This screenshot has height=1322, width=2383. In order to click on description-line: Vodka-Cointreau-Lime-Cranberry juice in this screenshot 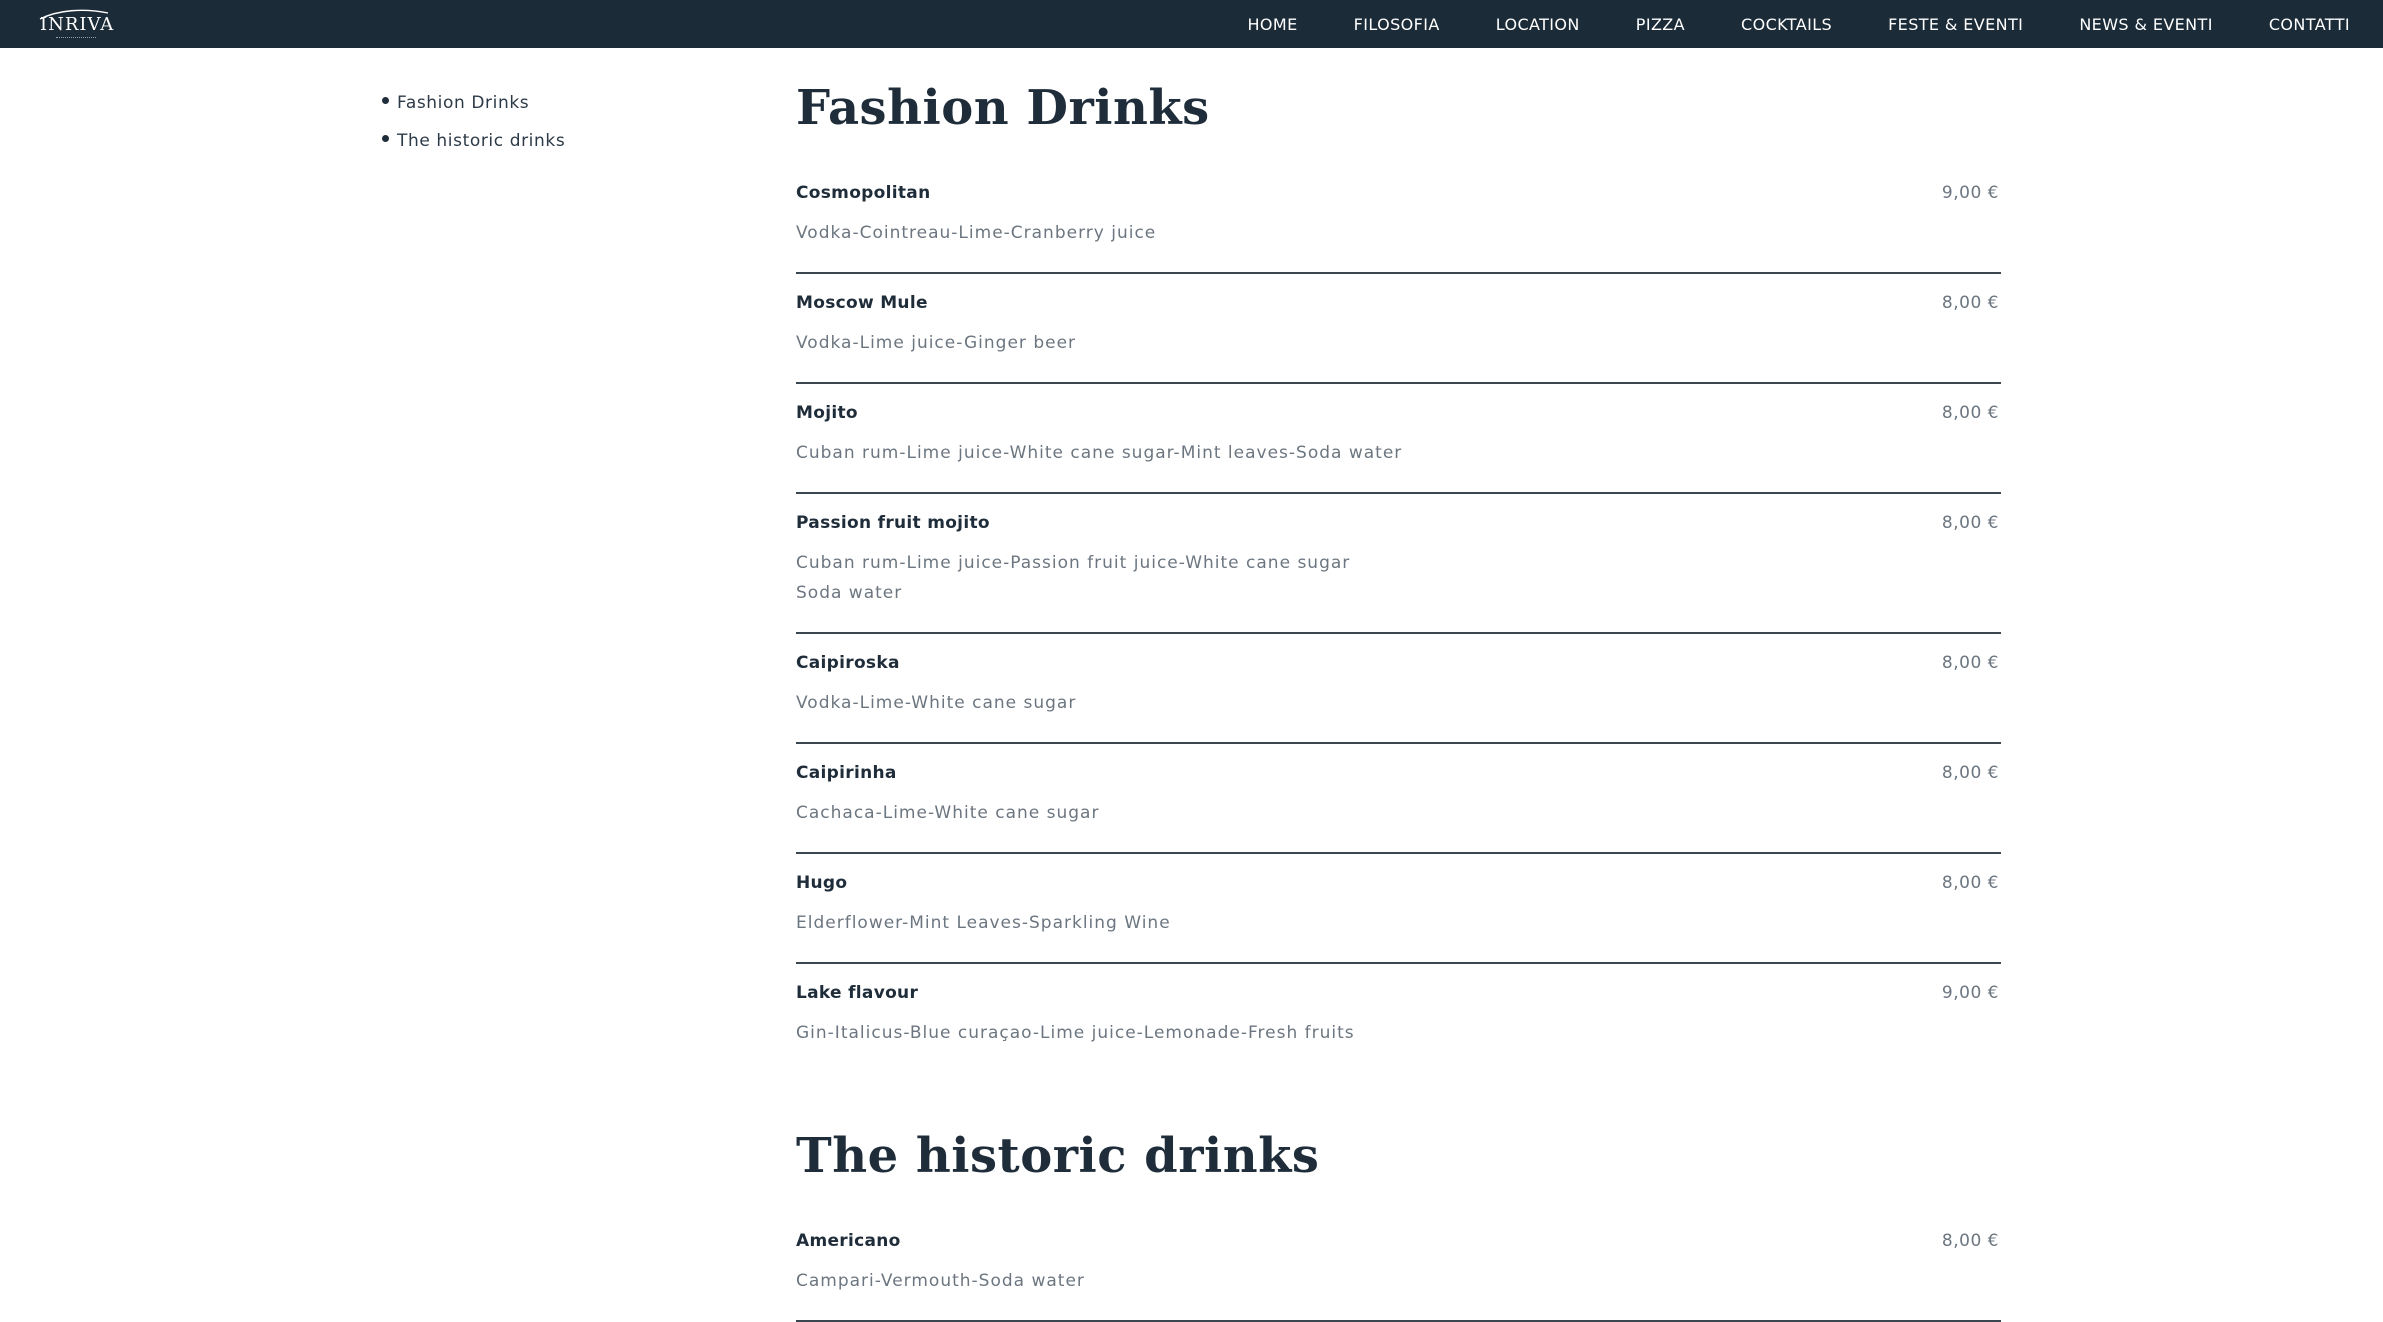, I will do `click(976, 233)`.